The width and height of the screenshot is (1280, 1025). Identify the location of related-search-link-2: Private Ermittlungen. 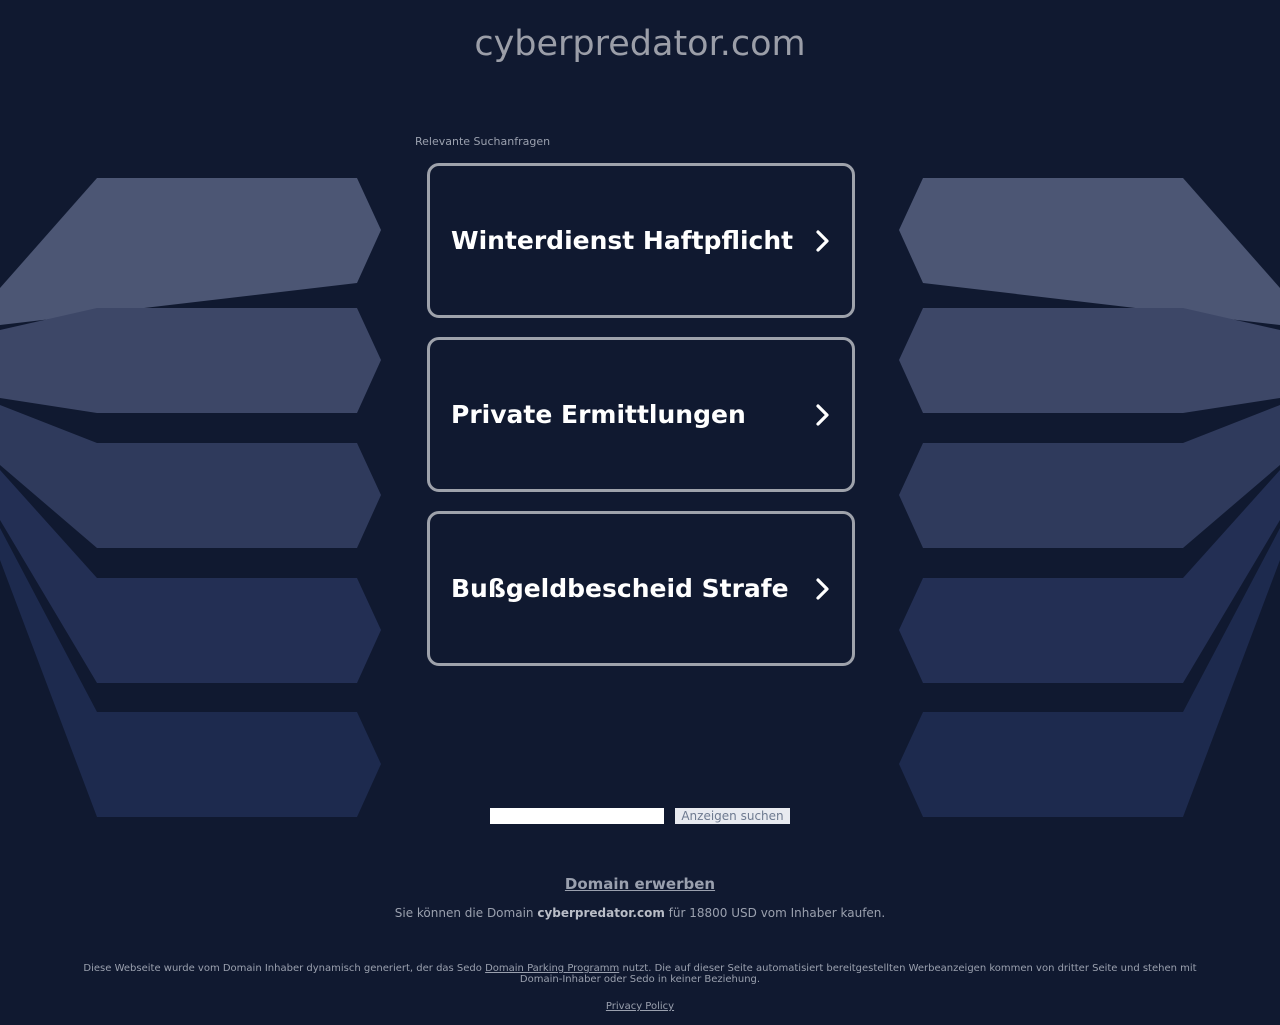
(641, 414).